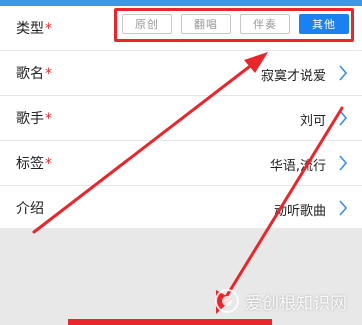  Describe the element at coordinates (30, 209) in the screenshot. I see `intro-label: 介绍` at that location.